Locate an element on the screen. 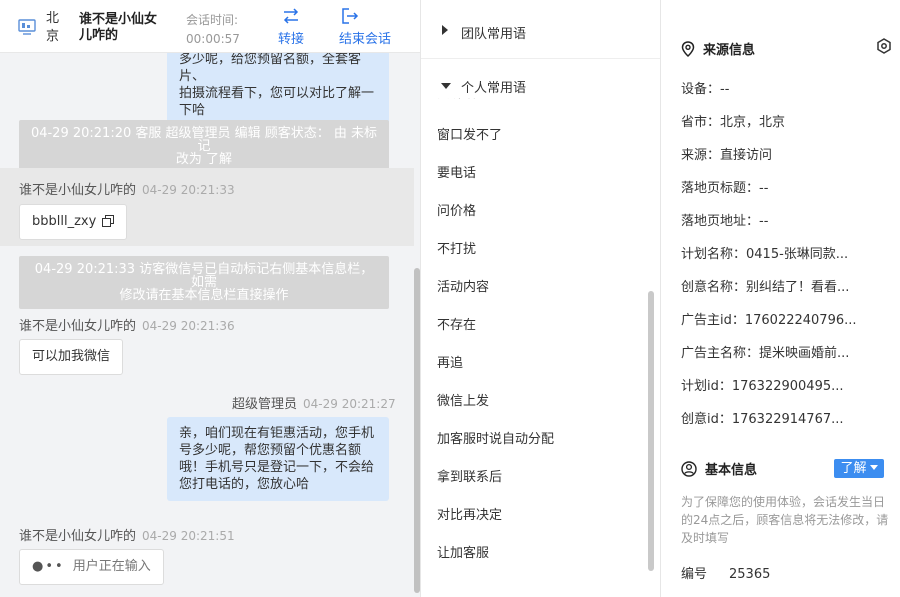 This screenshot has width=900, height=597. caret-right-icon is located at coordinates (445, 30).